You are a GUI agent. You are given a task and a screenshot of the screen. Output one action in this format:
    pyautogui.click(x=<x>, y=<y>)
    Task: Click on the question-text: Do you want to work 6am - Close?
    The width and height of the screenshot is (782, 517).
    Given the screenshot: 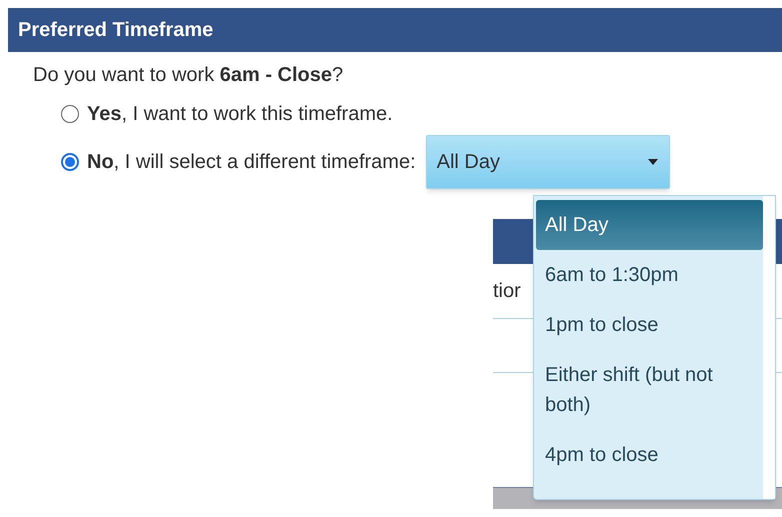 What is the action you would take?
    pyautogui.click(x=188, y=75)
    